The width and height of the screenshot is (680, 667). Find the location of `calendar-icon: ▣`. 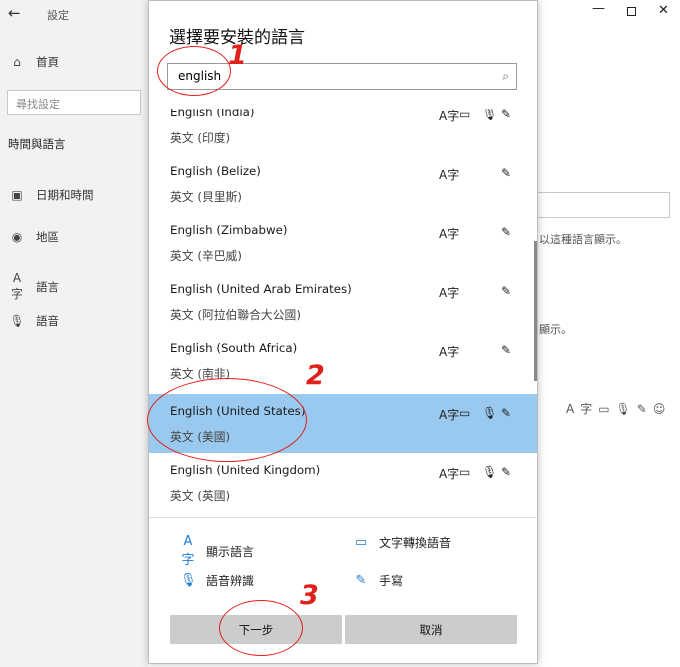

calendar-icon: ▣ is located at coordinates (17, 195).